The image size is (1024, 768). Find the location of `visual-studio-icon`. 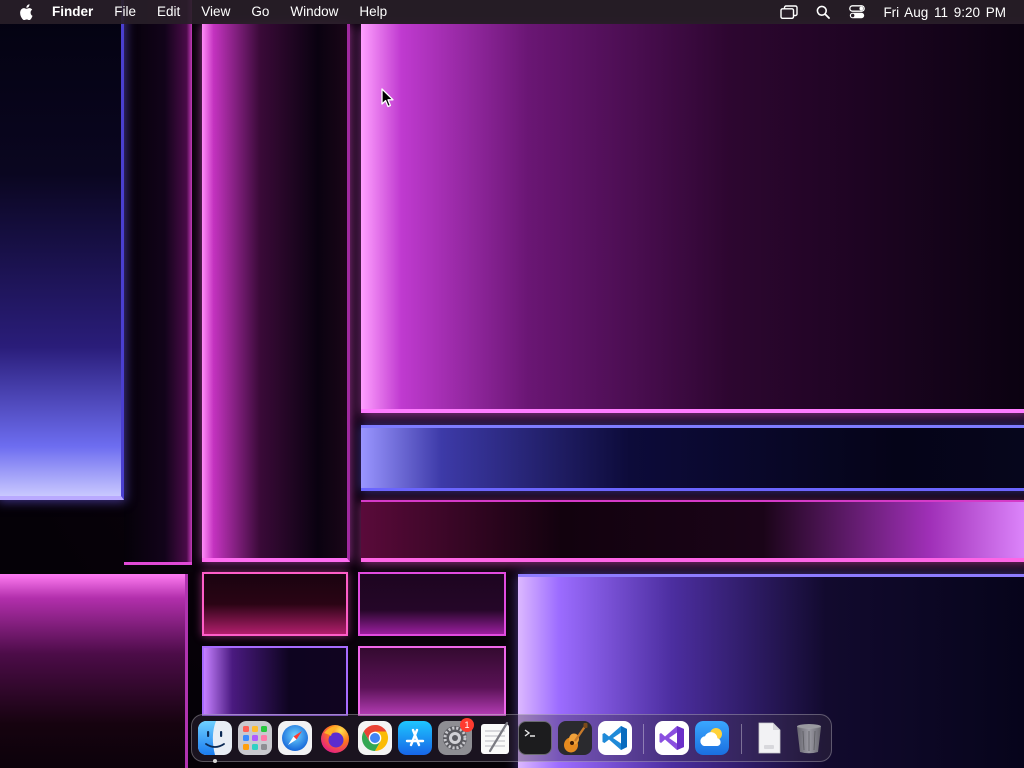

visual-studio-icon is located at coordinates (672, 738).